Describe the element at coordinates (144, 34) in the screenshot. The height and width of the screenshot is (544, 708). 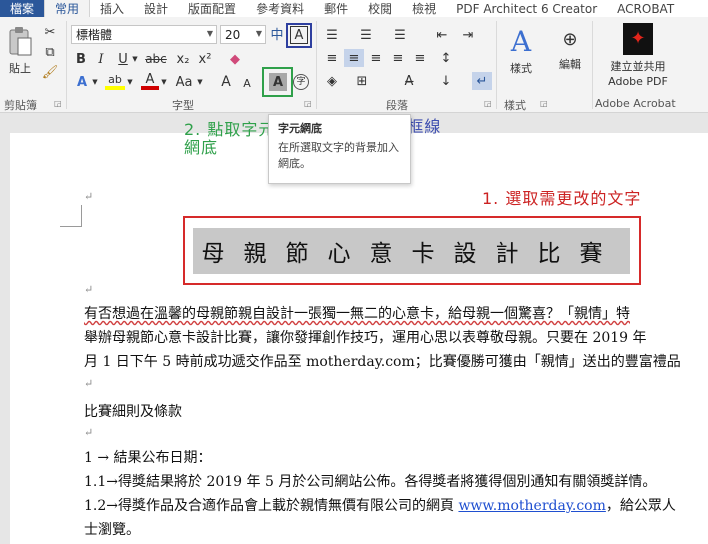
I see `font-name-combo: 標楷體 ▼` at that location.